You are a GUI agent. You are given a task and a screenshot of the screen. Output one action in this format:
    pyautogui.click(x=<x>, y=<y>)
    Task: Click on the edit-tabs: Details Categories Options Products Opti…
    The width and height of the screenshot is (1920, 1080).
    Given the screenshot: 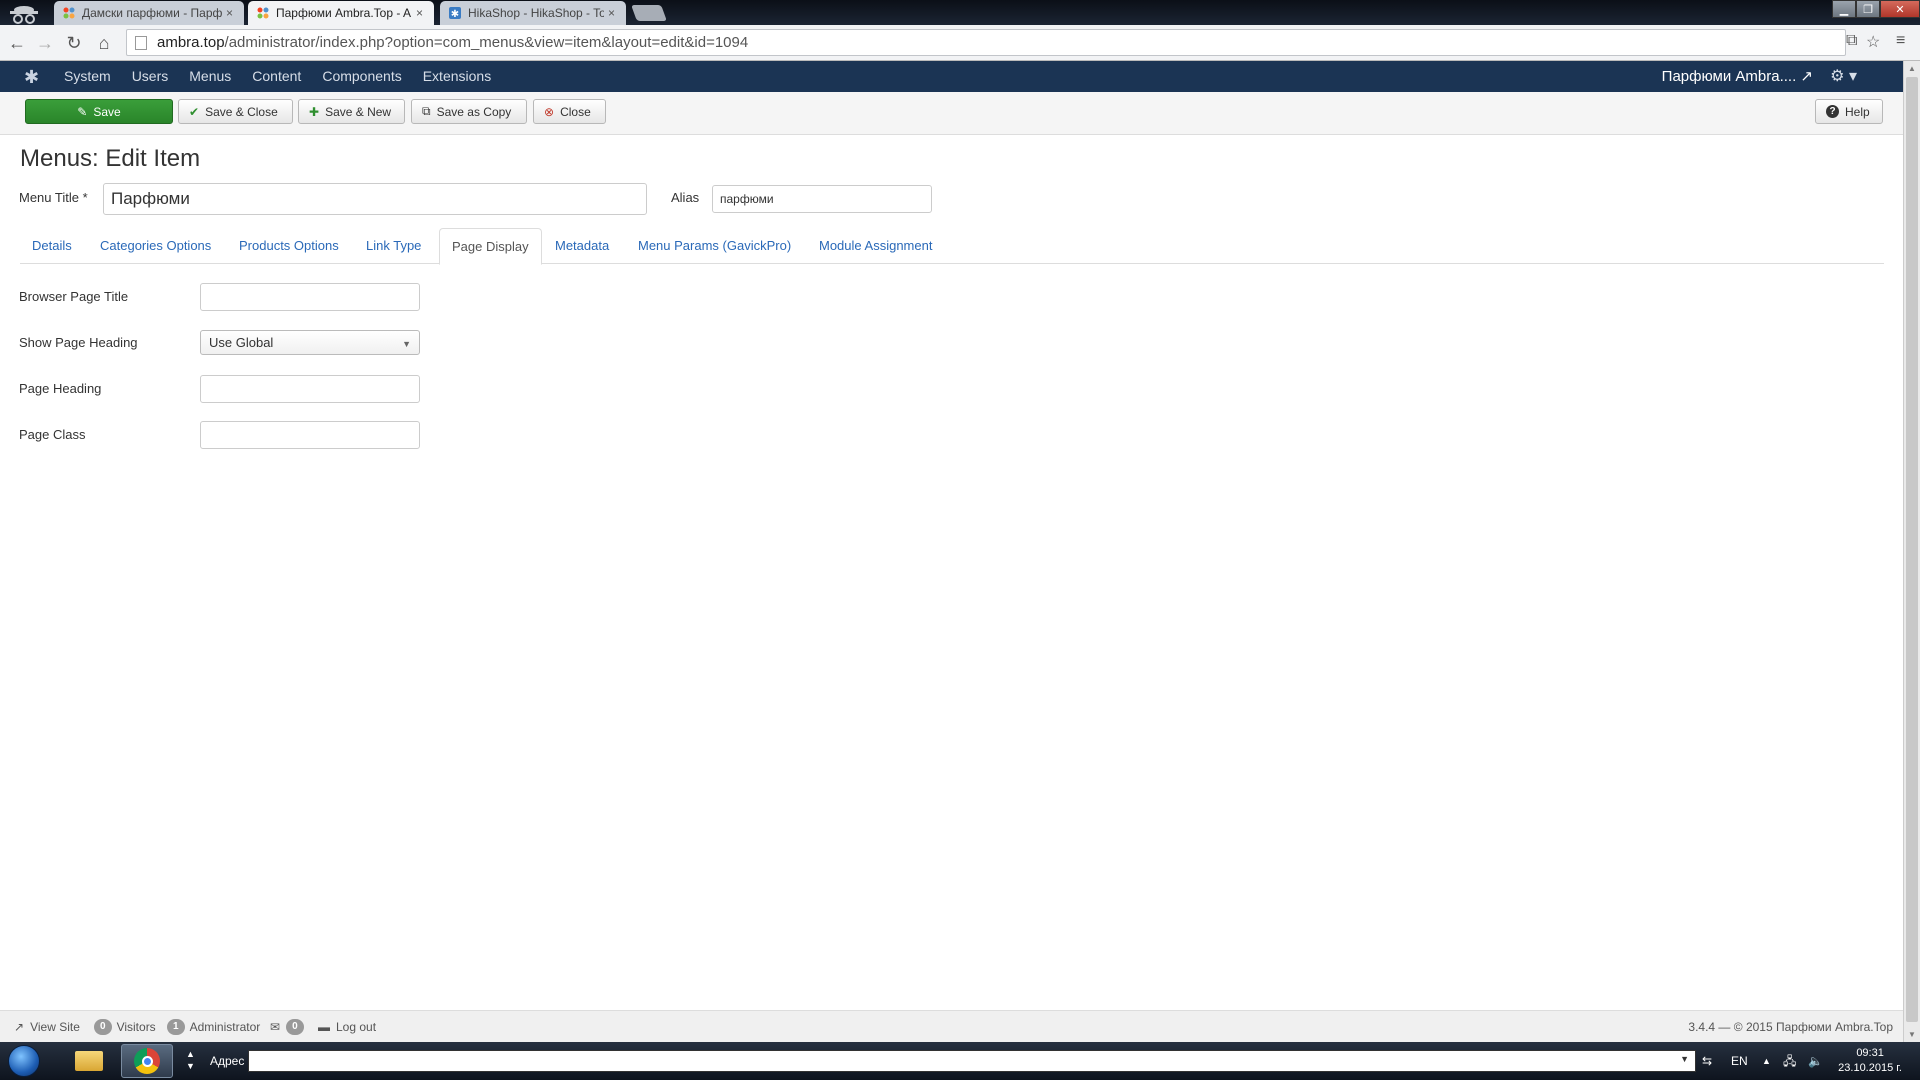 What is the action you would take?
    pyautogui.click(x=952, y=246)
    